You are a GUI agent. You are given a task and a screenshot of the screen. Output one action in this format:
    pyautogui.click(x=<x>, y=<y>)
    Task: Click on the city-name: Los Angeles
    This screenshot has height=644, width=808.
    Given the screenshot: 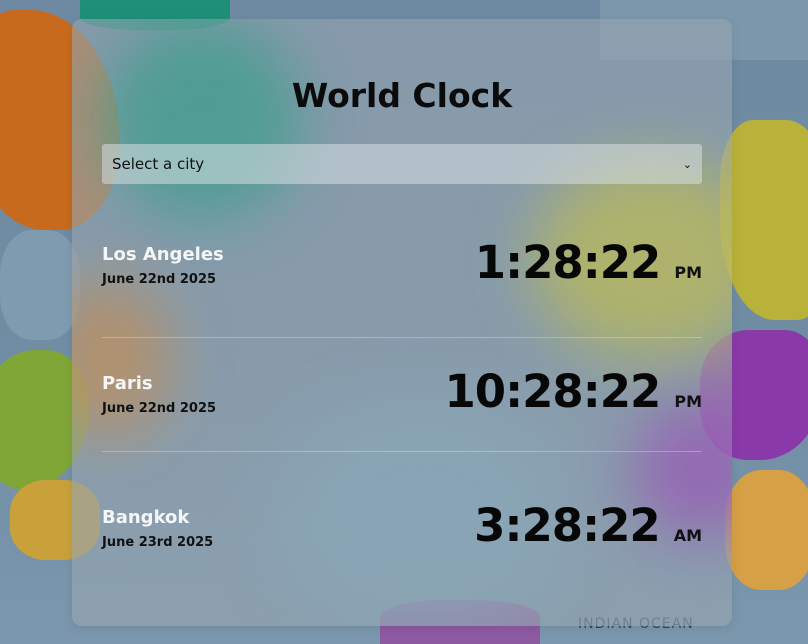 What is the action you would take?
    pyautogui.click(x=163, y=254)
    